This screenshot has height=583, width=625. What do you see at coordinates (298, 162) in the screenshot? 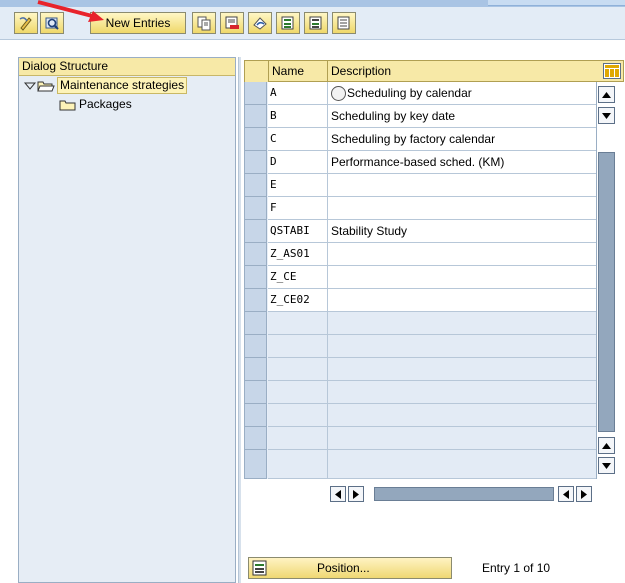
I see `cell-name: D` at bounding box center [298, 162].